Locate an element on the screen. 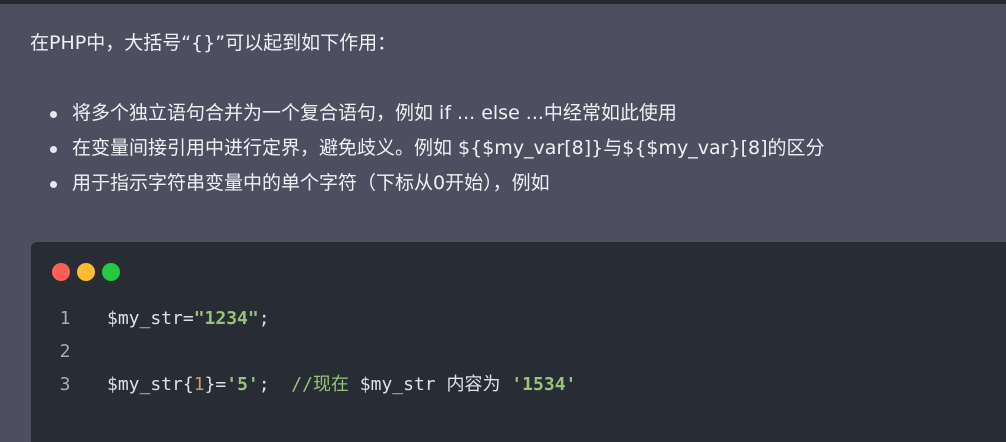 The image size is (1006, 442). code-token: // is located at coordinates (302, 384).